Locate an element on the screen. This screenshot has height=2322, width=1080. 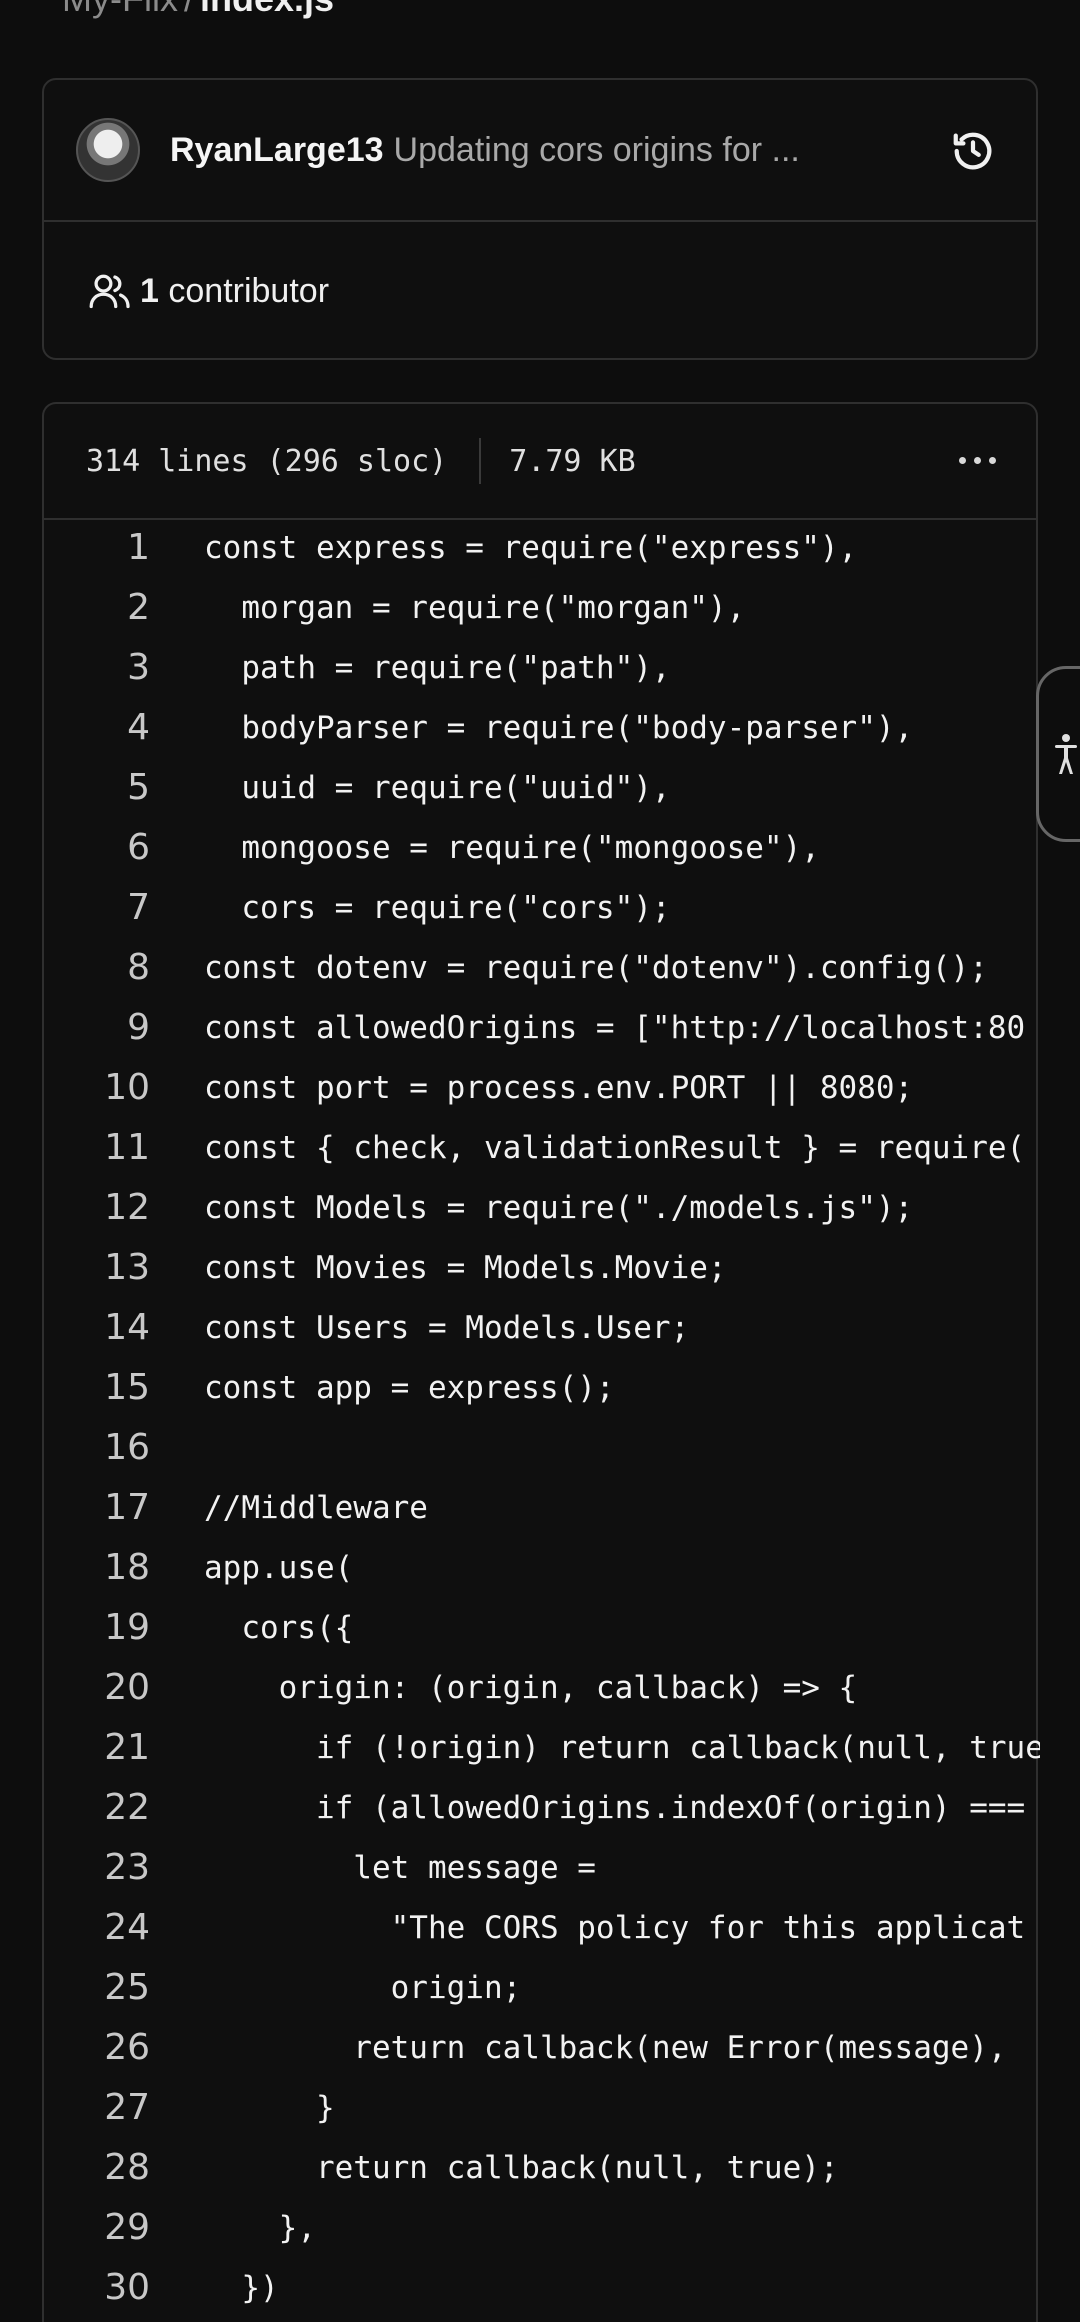
line-number: 12 is located at coordinates (97, 1208).